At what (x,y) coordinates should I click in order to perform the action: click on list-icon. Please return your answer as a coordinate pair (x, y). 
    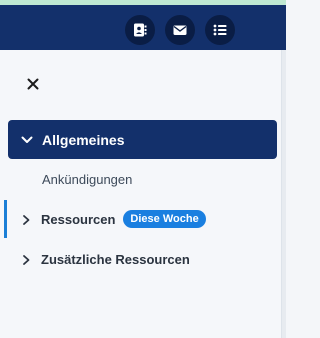
    Looking at the image, I should click on (220, 30).